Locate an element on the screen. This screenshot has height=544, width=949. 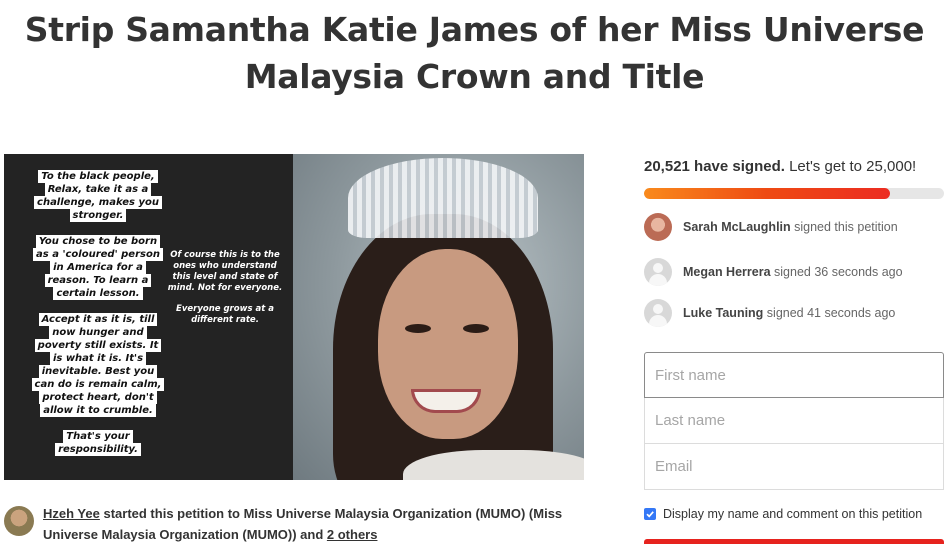
signer-avatar is located at coordinates (658, 227).